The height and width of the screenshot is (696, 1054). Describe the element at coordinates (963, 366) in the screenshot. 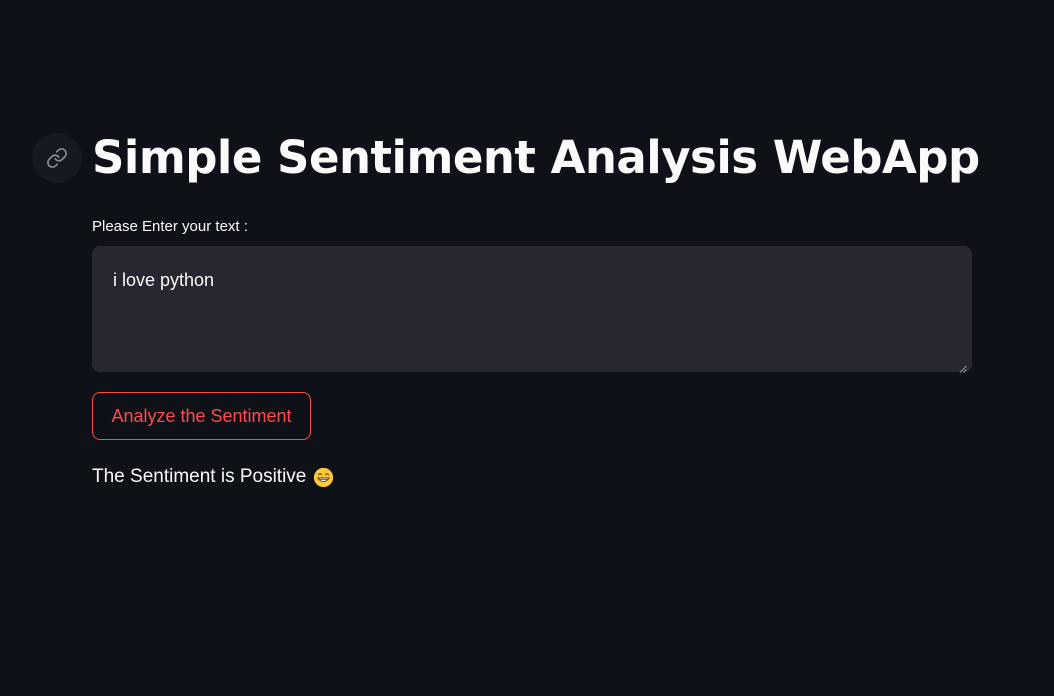

I see `resize-handle-icon` at that location.